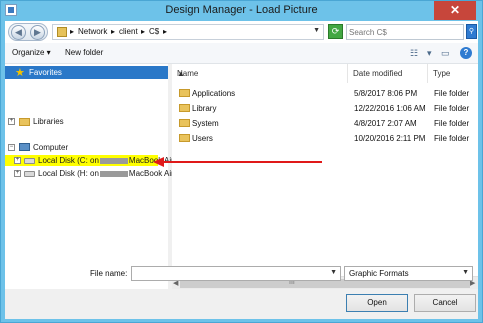 The height and width of the screenshot is (323, 483). I want to click on column-header-type: Type, so click(453, 73).